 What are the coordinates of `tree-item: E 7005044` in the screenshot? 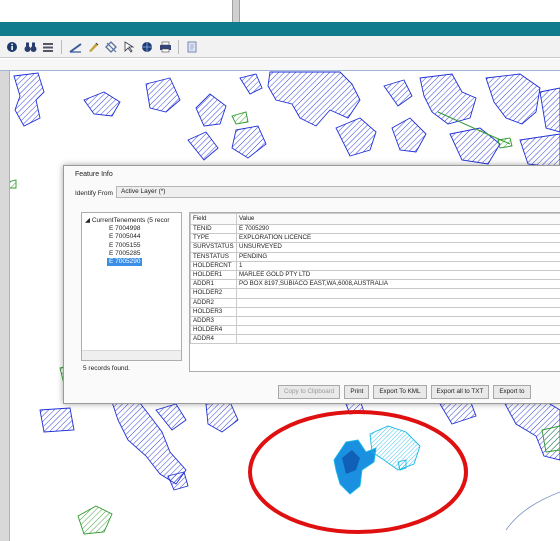 It's located at (124, 237).